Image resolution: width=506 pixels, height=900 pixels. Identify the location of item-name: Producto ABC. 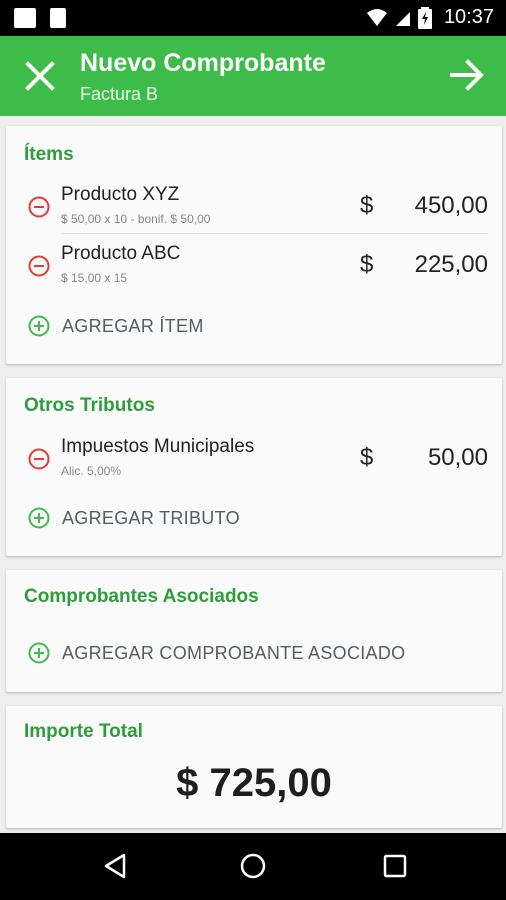
(121, 253).